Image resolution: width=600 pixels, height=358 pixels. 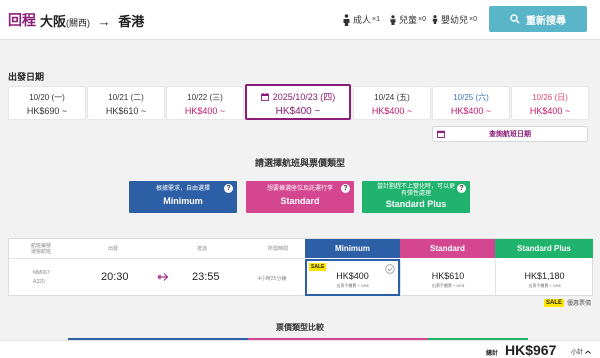 What do you see at coordinates (454, 19) in the screenshot?
I see `infant-count: 嬰幼兒 ×0` at bounding box center [454, 19].